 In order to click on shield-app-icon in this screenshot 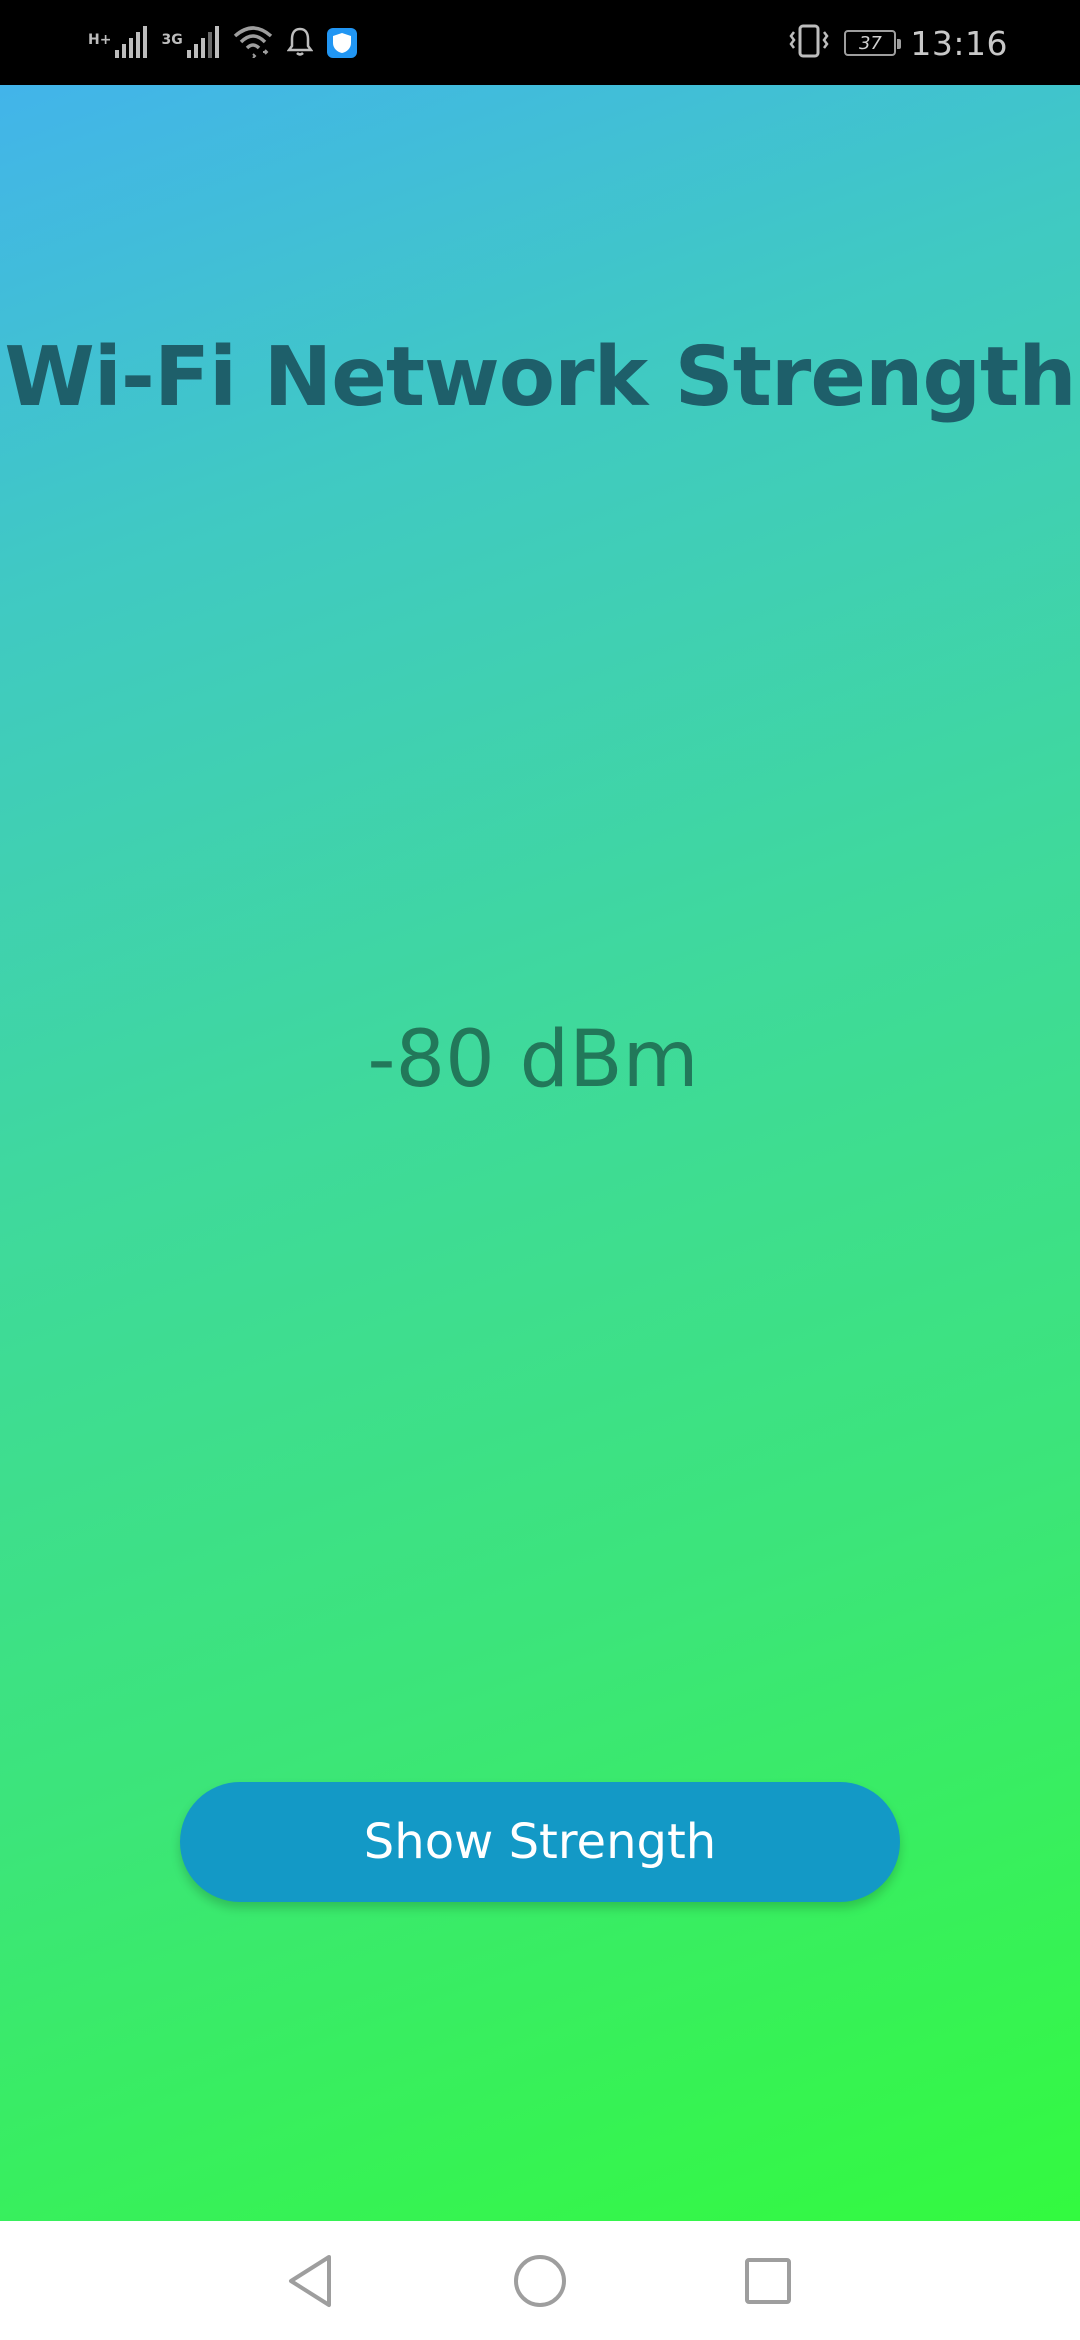, I will do `click(341, 43)`.